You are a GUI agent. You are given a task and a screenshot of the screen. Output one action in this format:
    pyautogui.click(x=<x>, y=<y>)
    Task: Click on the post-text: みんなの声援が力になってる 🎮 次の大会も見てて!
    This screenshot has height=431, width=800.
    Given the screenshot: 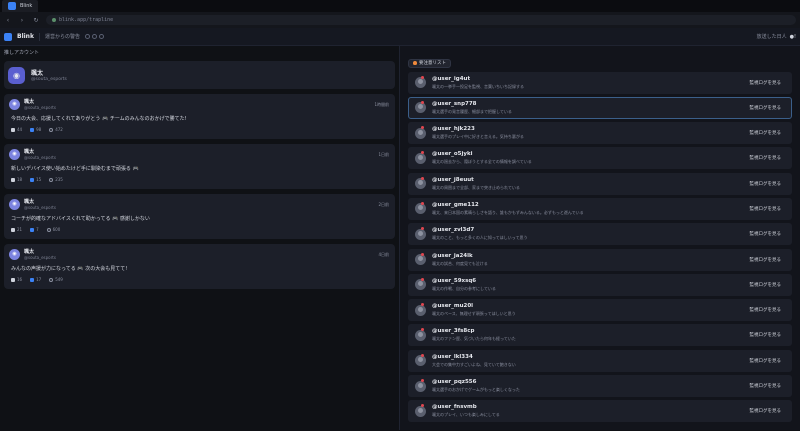 What is the action you would take?
    pyautogui.click(x=200, y=268)
    